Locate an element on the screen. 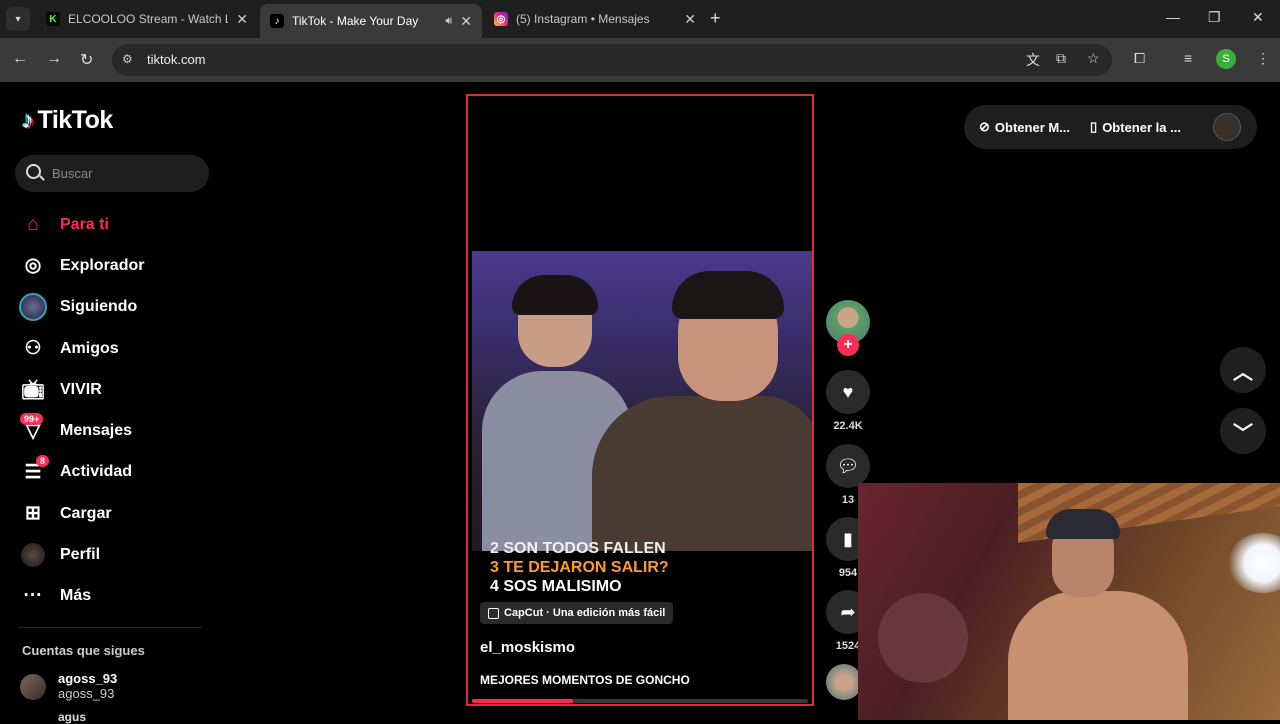 Image resolution: width=1280 pixels, height=724 pixels. menu-kebab-icon: ⋮ is located at coordinates (1263, 58).